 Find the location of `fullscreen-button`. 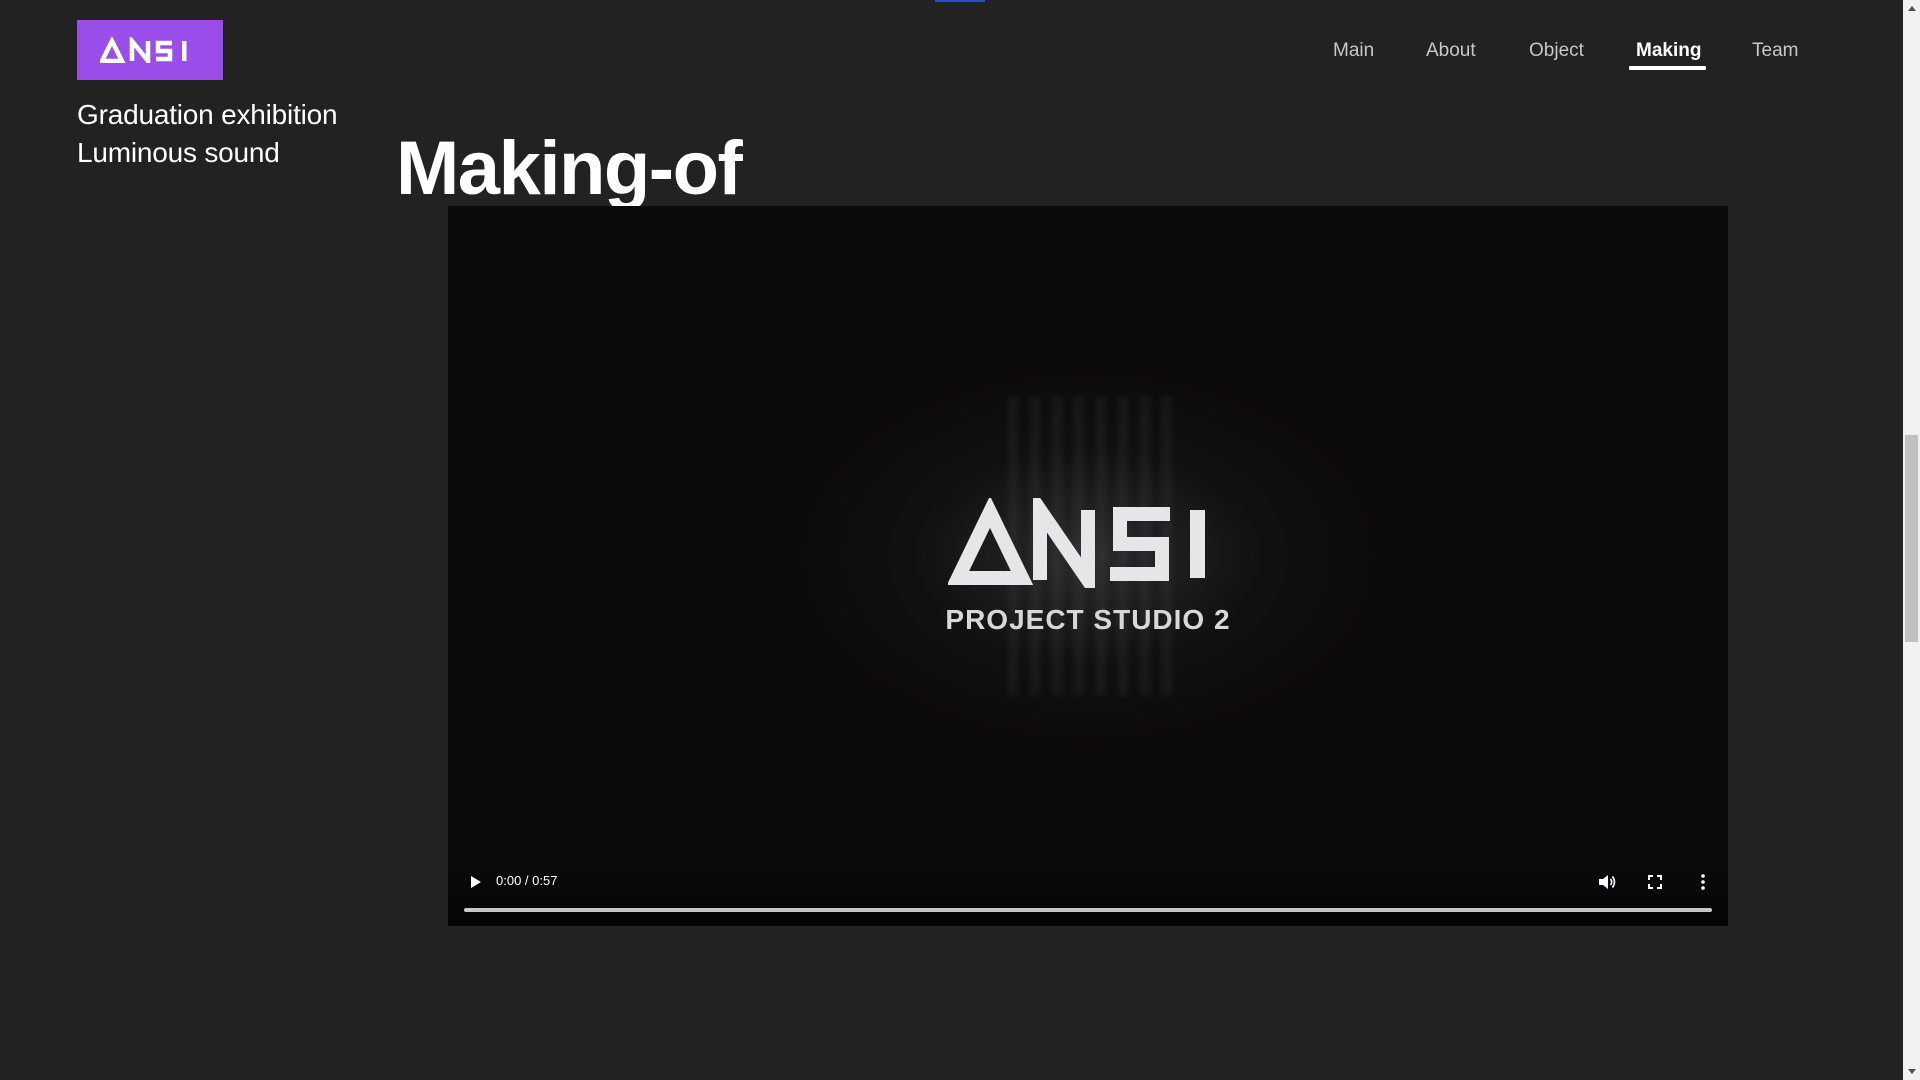

fullscreen-button is located at coordinates (1655, 882).